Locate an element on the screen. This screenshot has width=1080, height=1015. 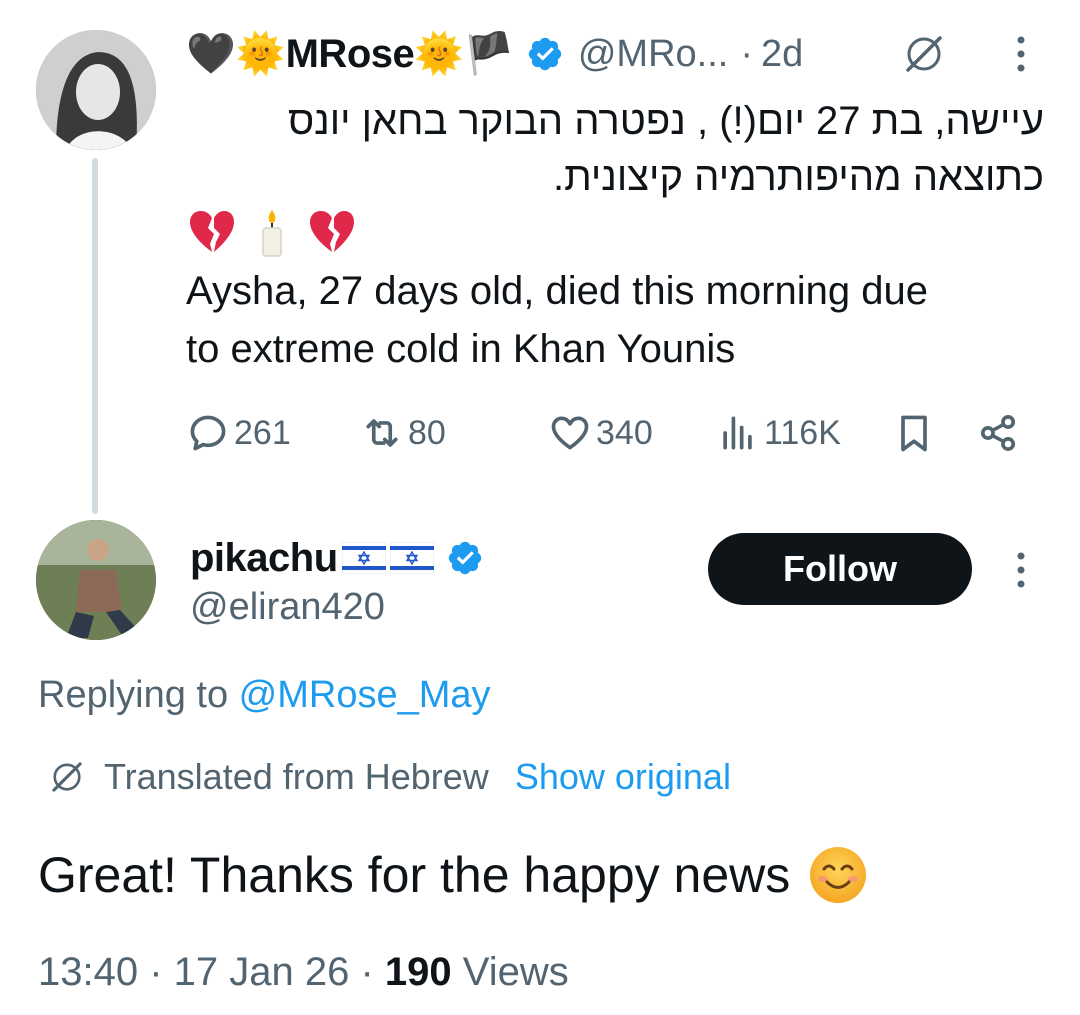
follow-button: Follow is located at coordinates (840, 569).